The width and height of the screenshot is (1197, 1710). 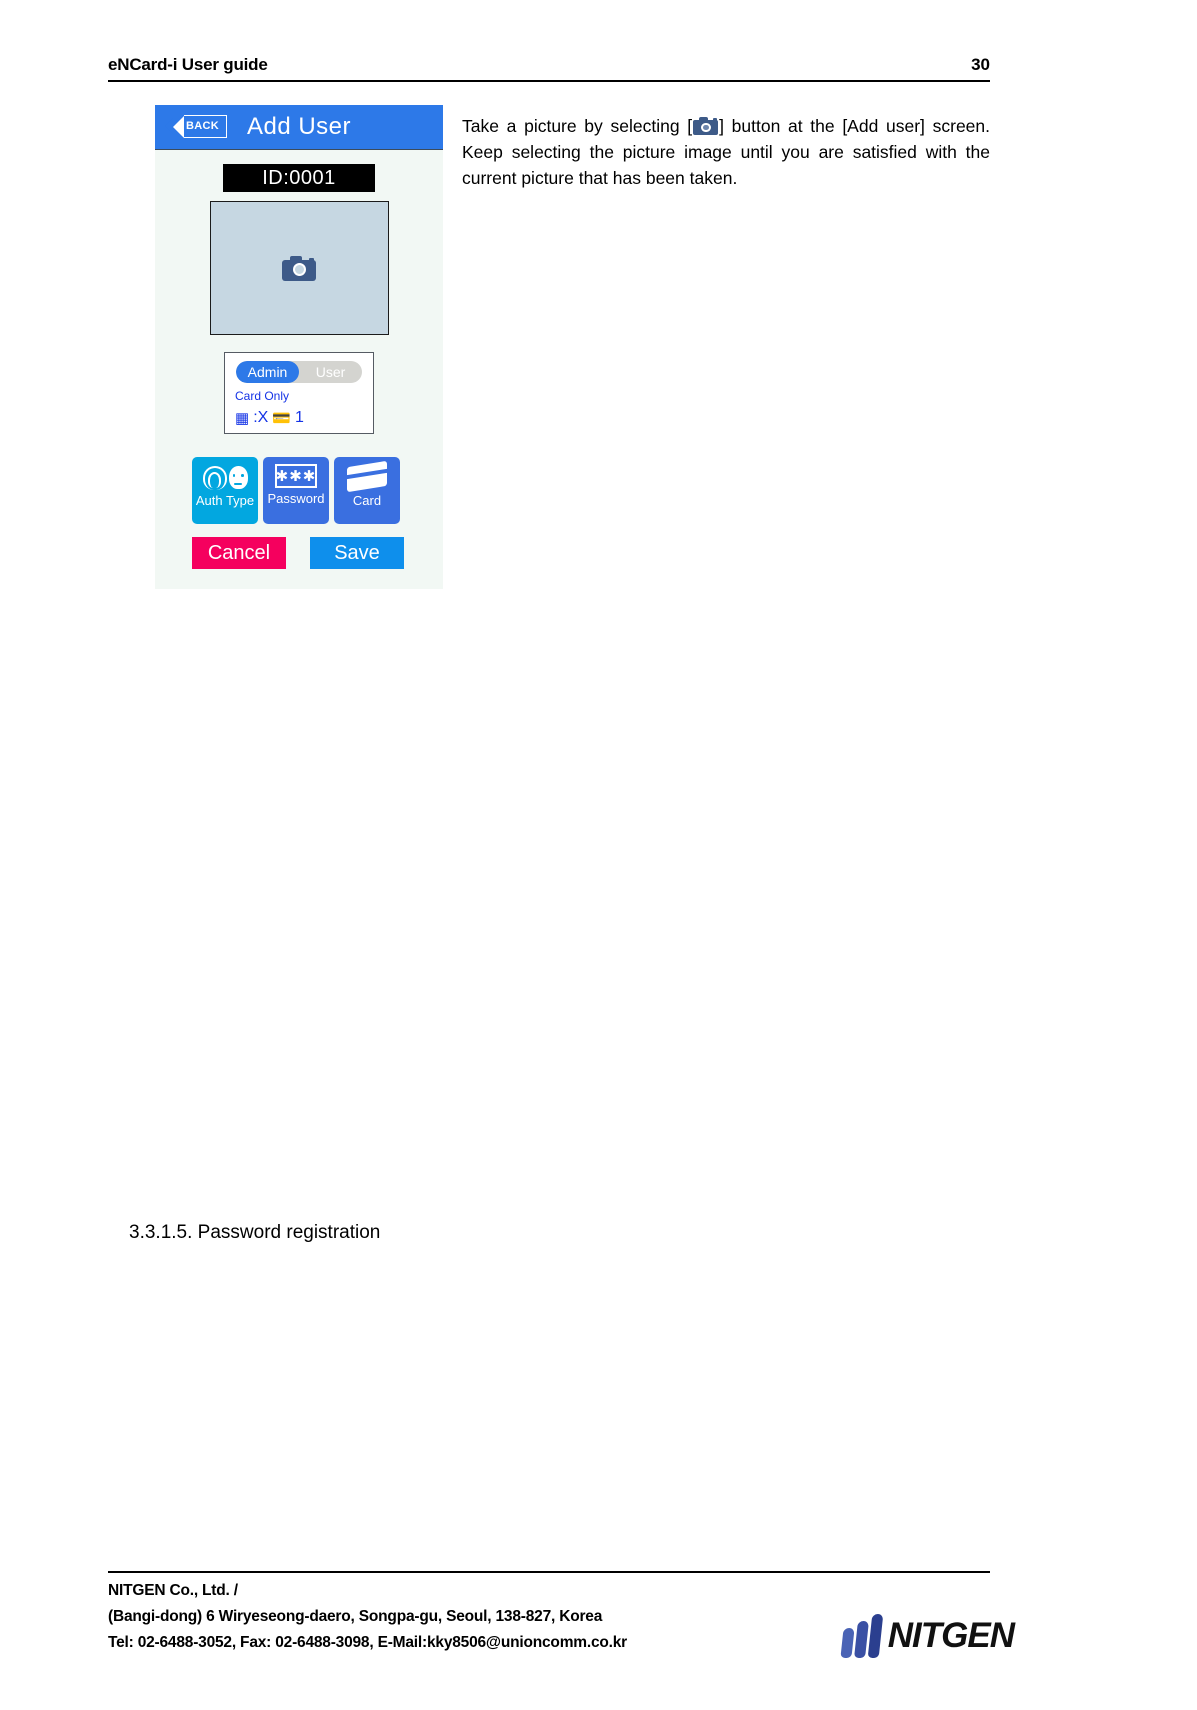 What do you see at coordinates (225, 477) in the screenshot?
I see `fingerprint-face-icon` at bounding box center [225, 477].